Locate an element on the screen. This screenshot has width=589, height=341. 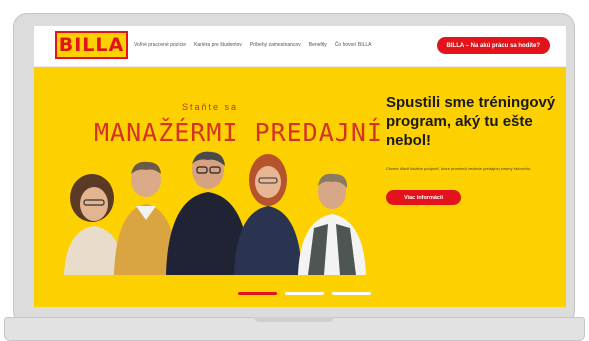
hero-title: MANAŽÉRMI PREDAJNÍ is located at coordinates (238, 132).